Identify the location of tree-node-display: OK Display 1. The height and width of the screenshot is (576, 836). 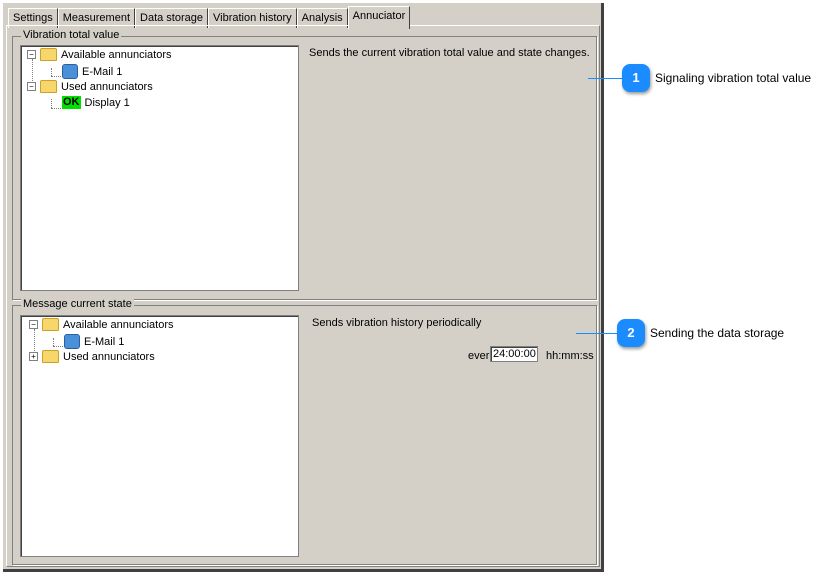
(96, 102).